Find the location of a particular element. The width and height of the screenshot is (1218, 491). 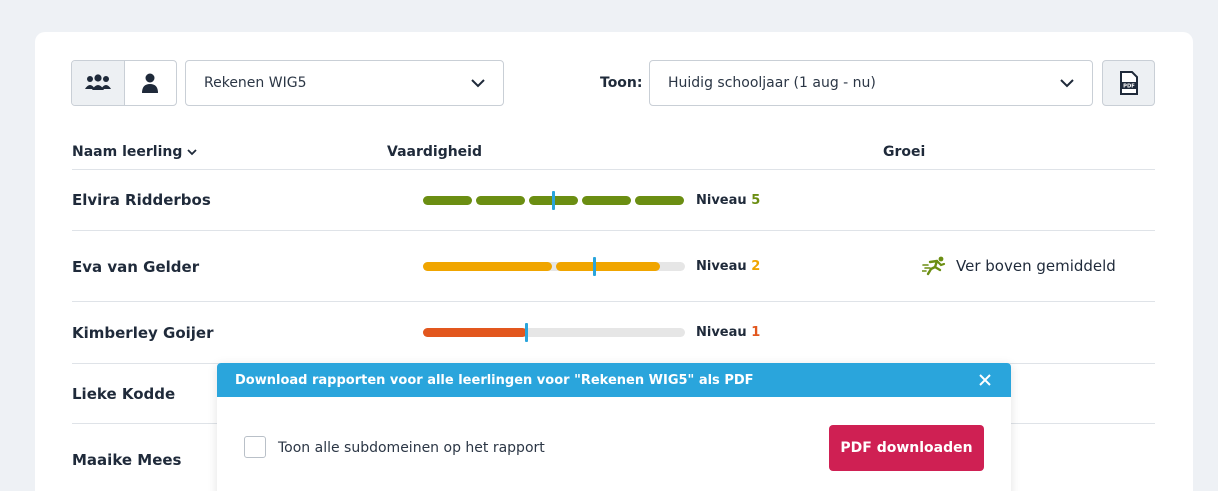

column-header-name-label: Naam leerling is located at coordinates (127, 152).